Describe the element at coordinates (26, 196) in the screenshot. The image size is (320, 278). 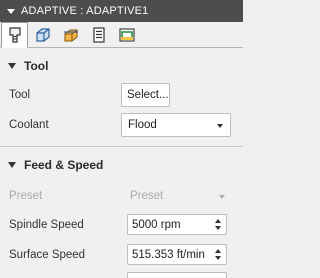
I see `preset-label: Preset` at that location.